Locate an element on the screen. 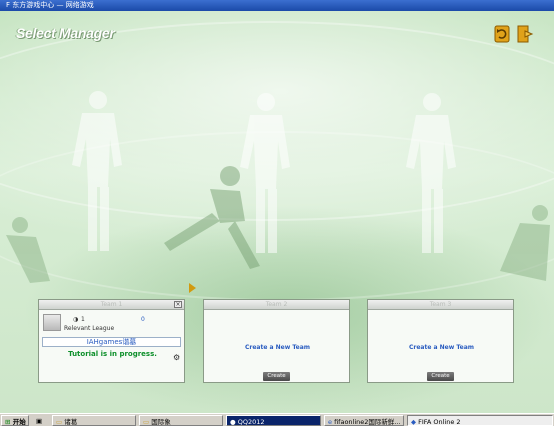 This screenshot has height=426, width=554. taskbar-item: ▭ 国际象 is located at coordinates (181, 420).